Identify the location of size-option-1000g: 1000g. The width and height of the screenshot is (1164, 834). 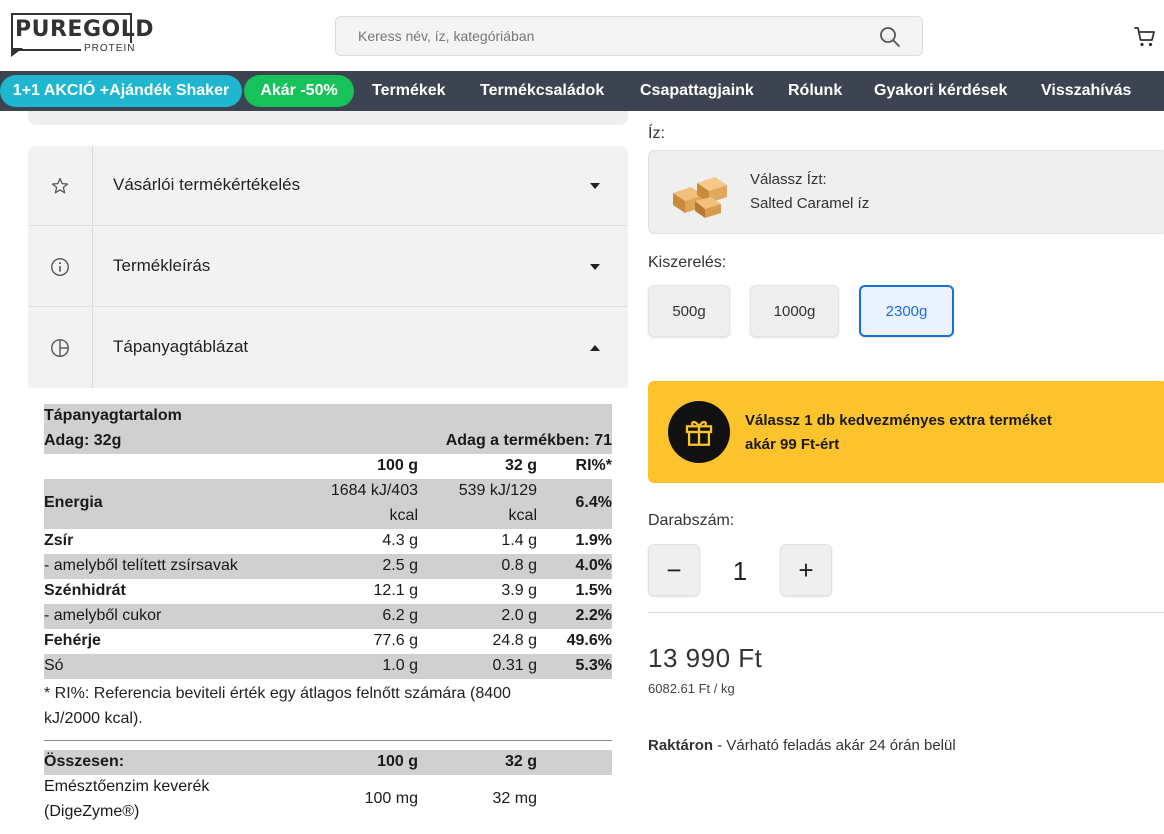
(794, 311).